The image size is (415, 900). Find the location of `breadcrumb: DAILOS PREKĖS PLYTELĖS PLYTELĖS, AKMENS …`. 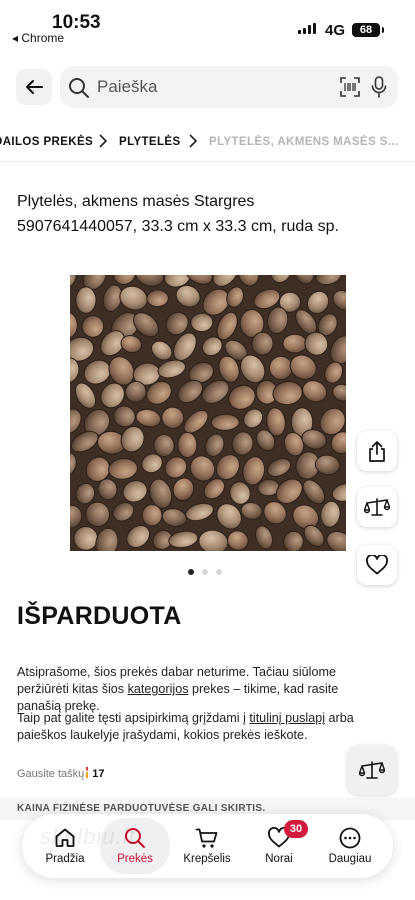

breadcrumb: DAILOS PREKĖS PLYTELĖS PLYTELĖS, AKMENS … is located at coordinates (207, 143).